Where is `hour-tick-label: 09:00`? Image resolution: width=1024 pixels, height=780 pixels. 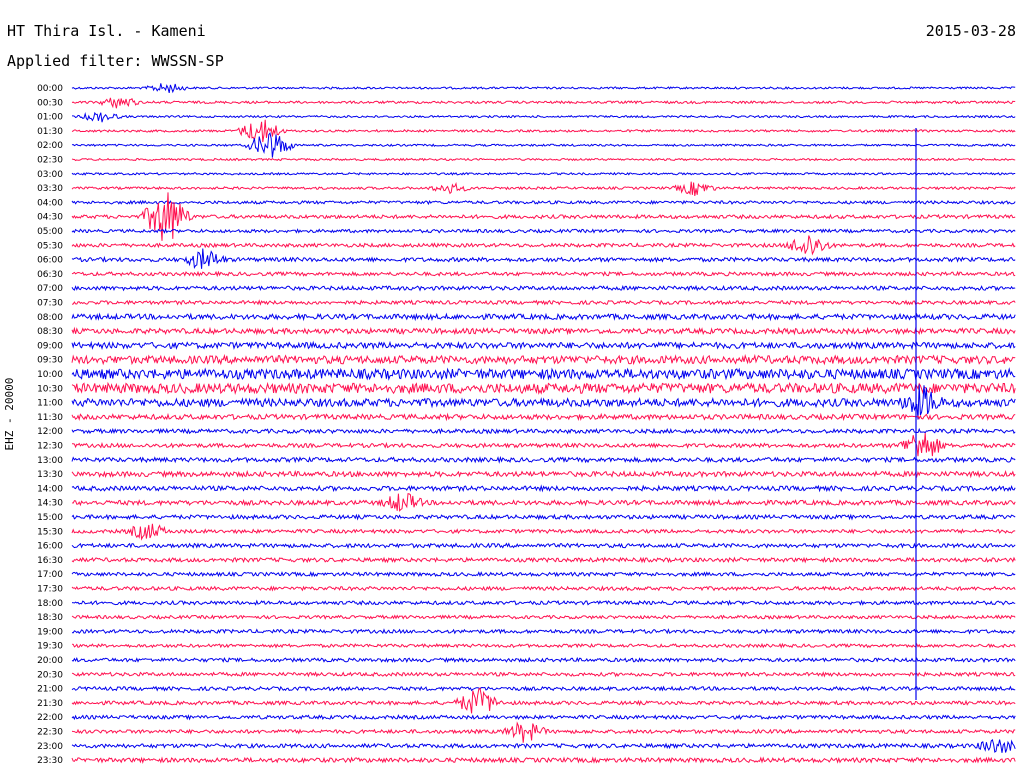
hour-tick-label: 09:00 is located at coordinates (50, 346).